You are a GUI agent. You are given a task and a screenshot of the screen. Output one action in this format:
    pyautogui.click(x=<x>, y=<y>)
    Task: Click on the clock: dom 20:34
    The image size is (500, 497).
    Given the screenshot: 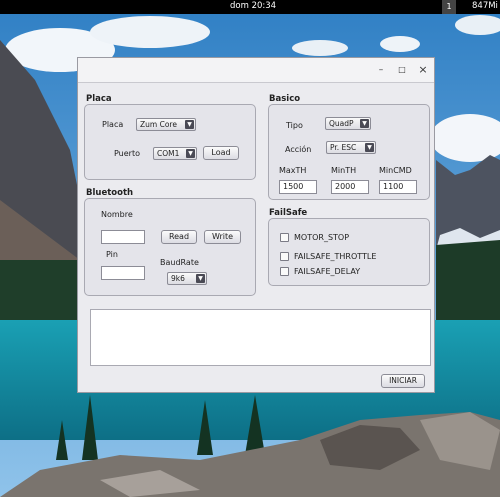 What is the action you would take?
    pyautogui.click(x=253, y=6)
    